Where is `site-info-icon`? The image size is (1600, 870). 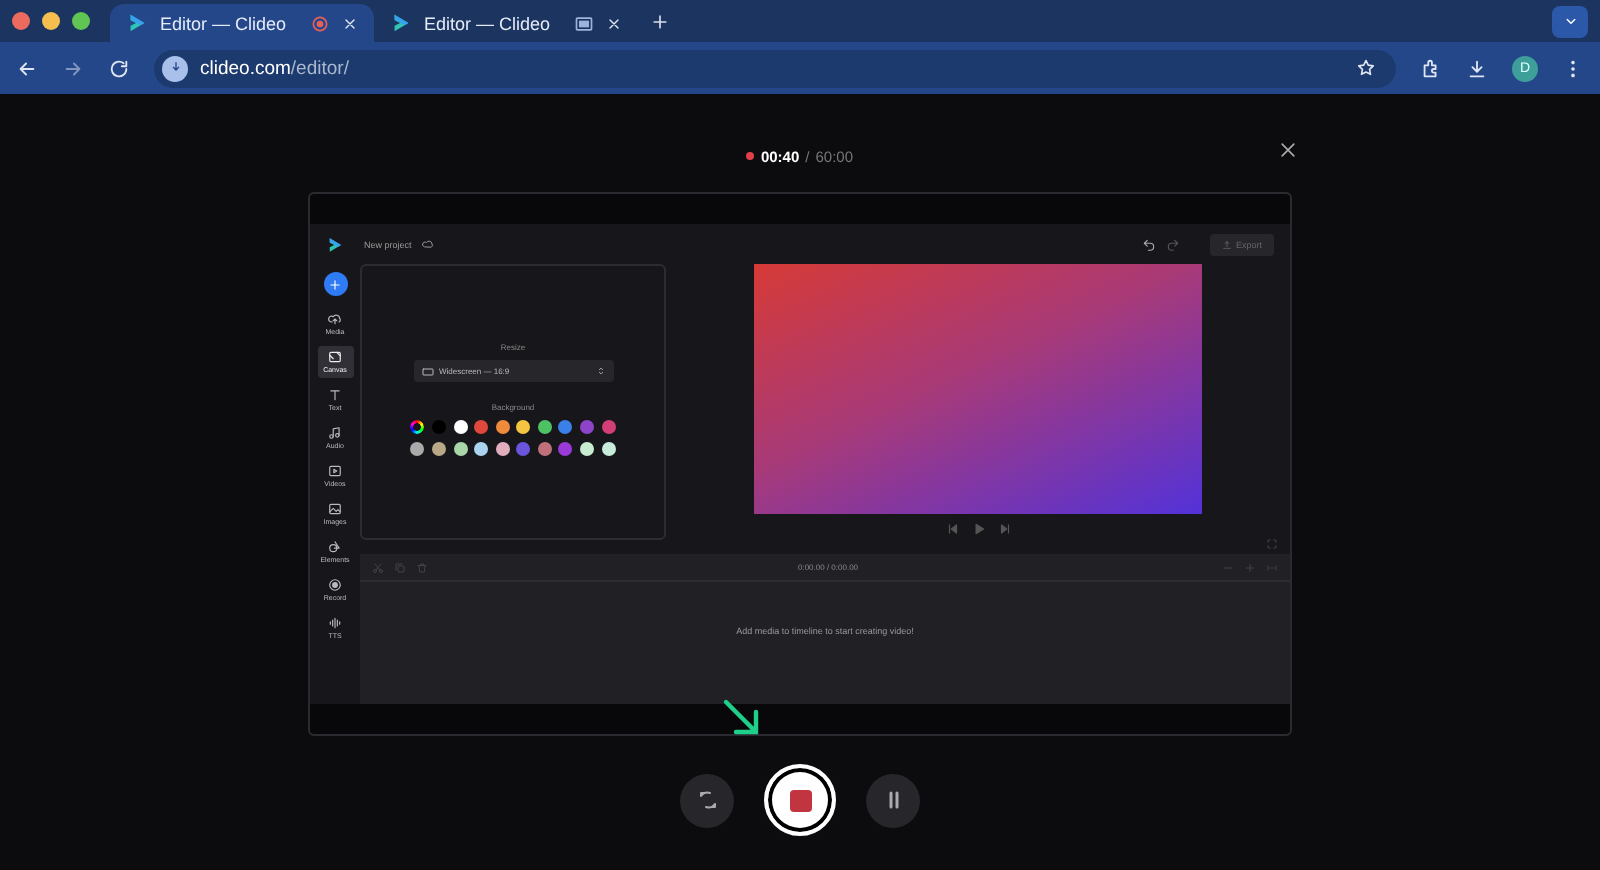 site-info-icon is located at coordinates (175, 68).